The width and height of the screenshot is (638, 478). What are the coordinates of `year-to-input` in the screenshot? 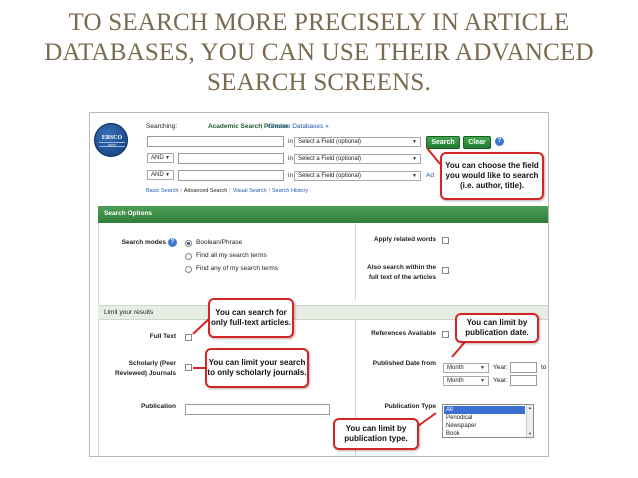 It's located at (523, 380).